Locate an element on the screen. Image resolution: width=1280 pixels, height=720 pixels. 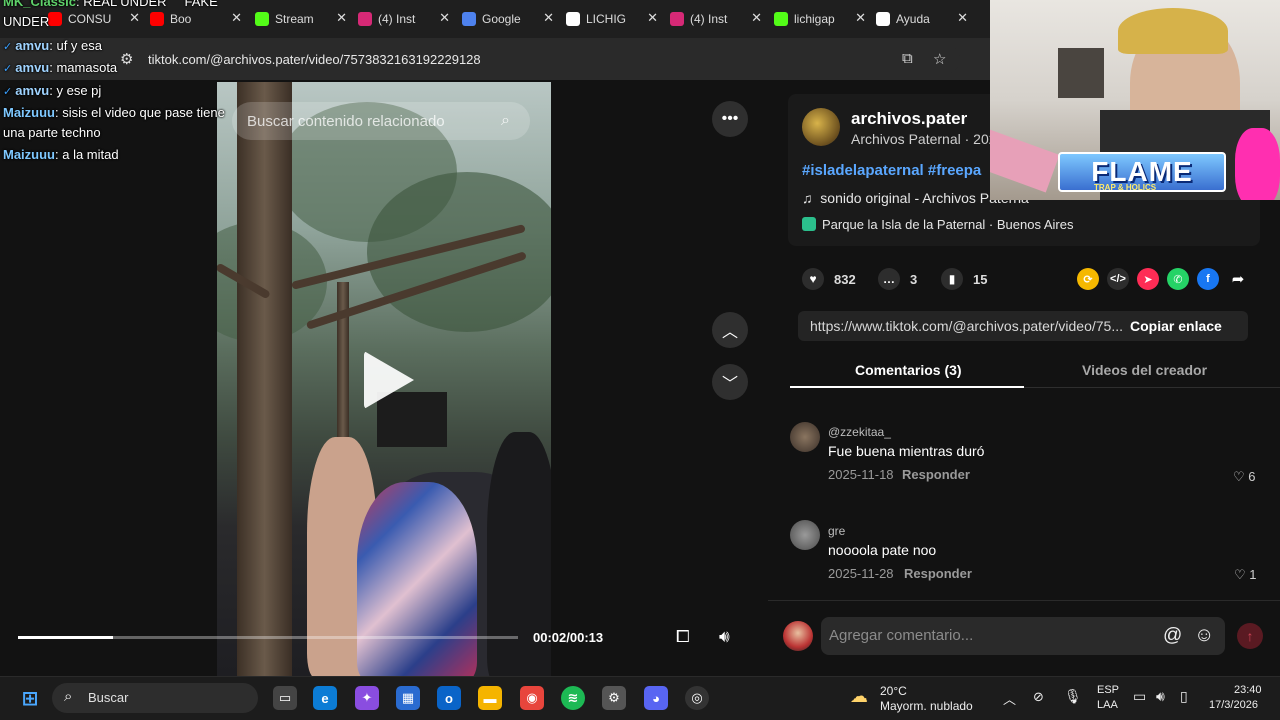
like-button: ♥ 832 is located at coordinates (829, 279).